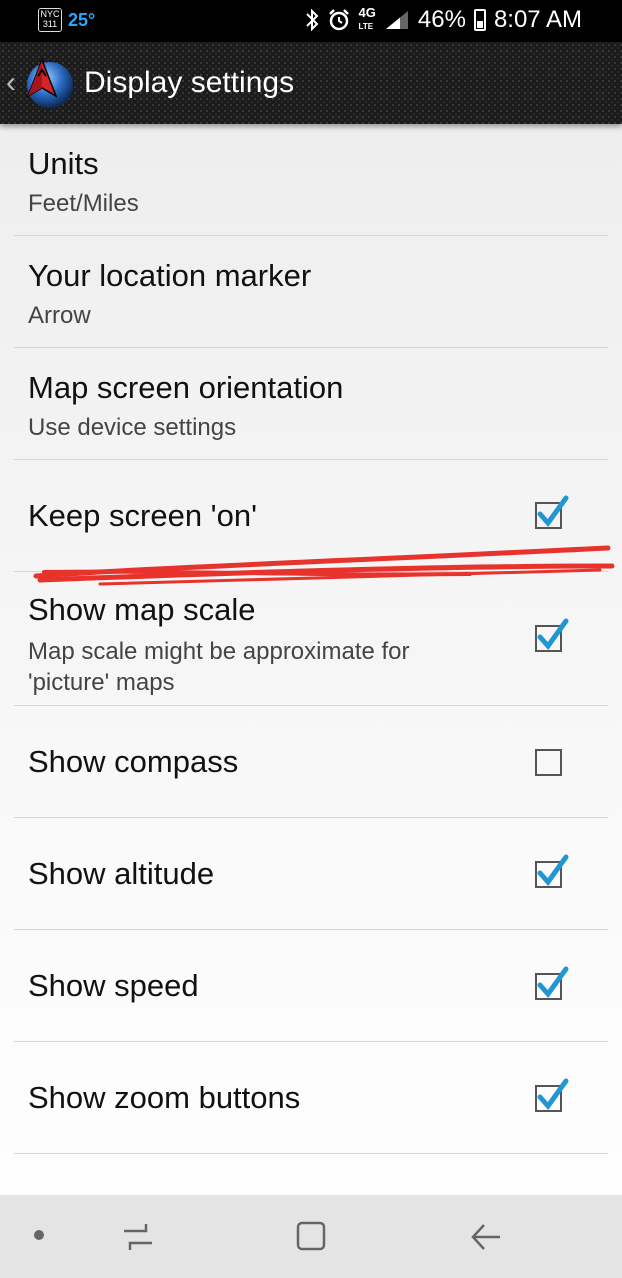 The image size is (622, 1278). I want to click on setting-title: Your location marker, so click(170, 275).